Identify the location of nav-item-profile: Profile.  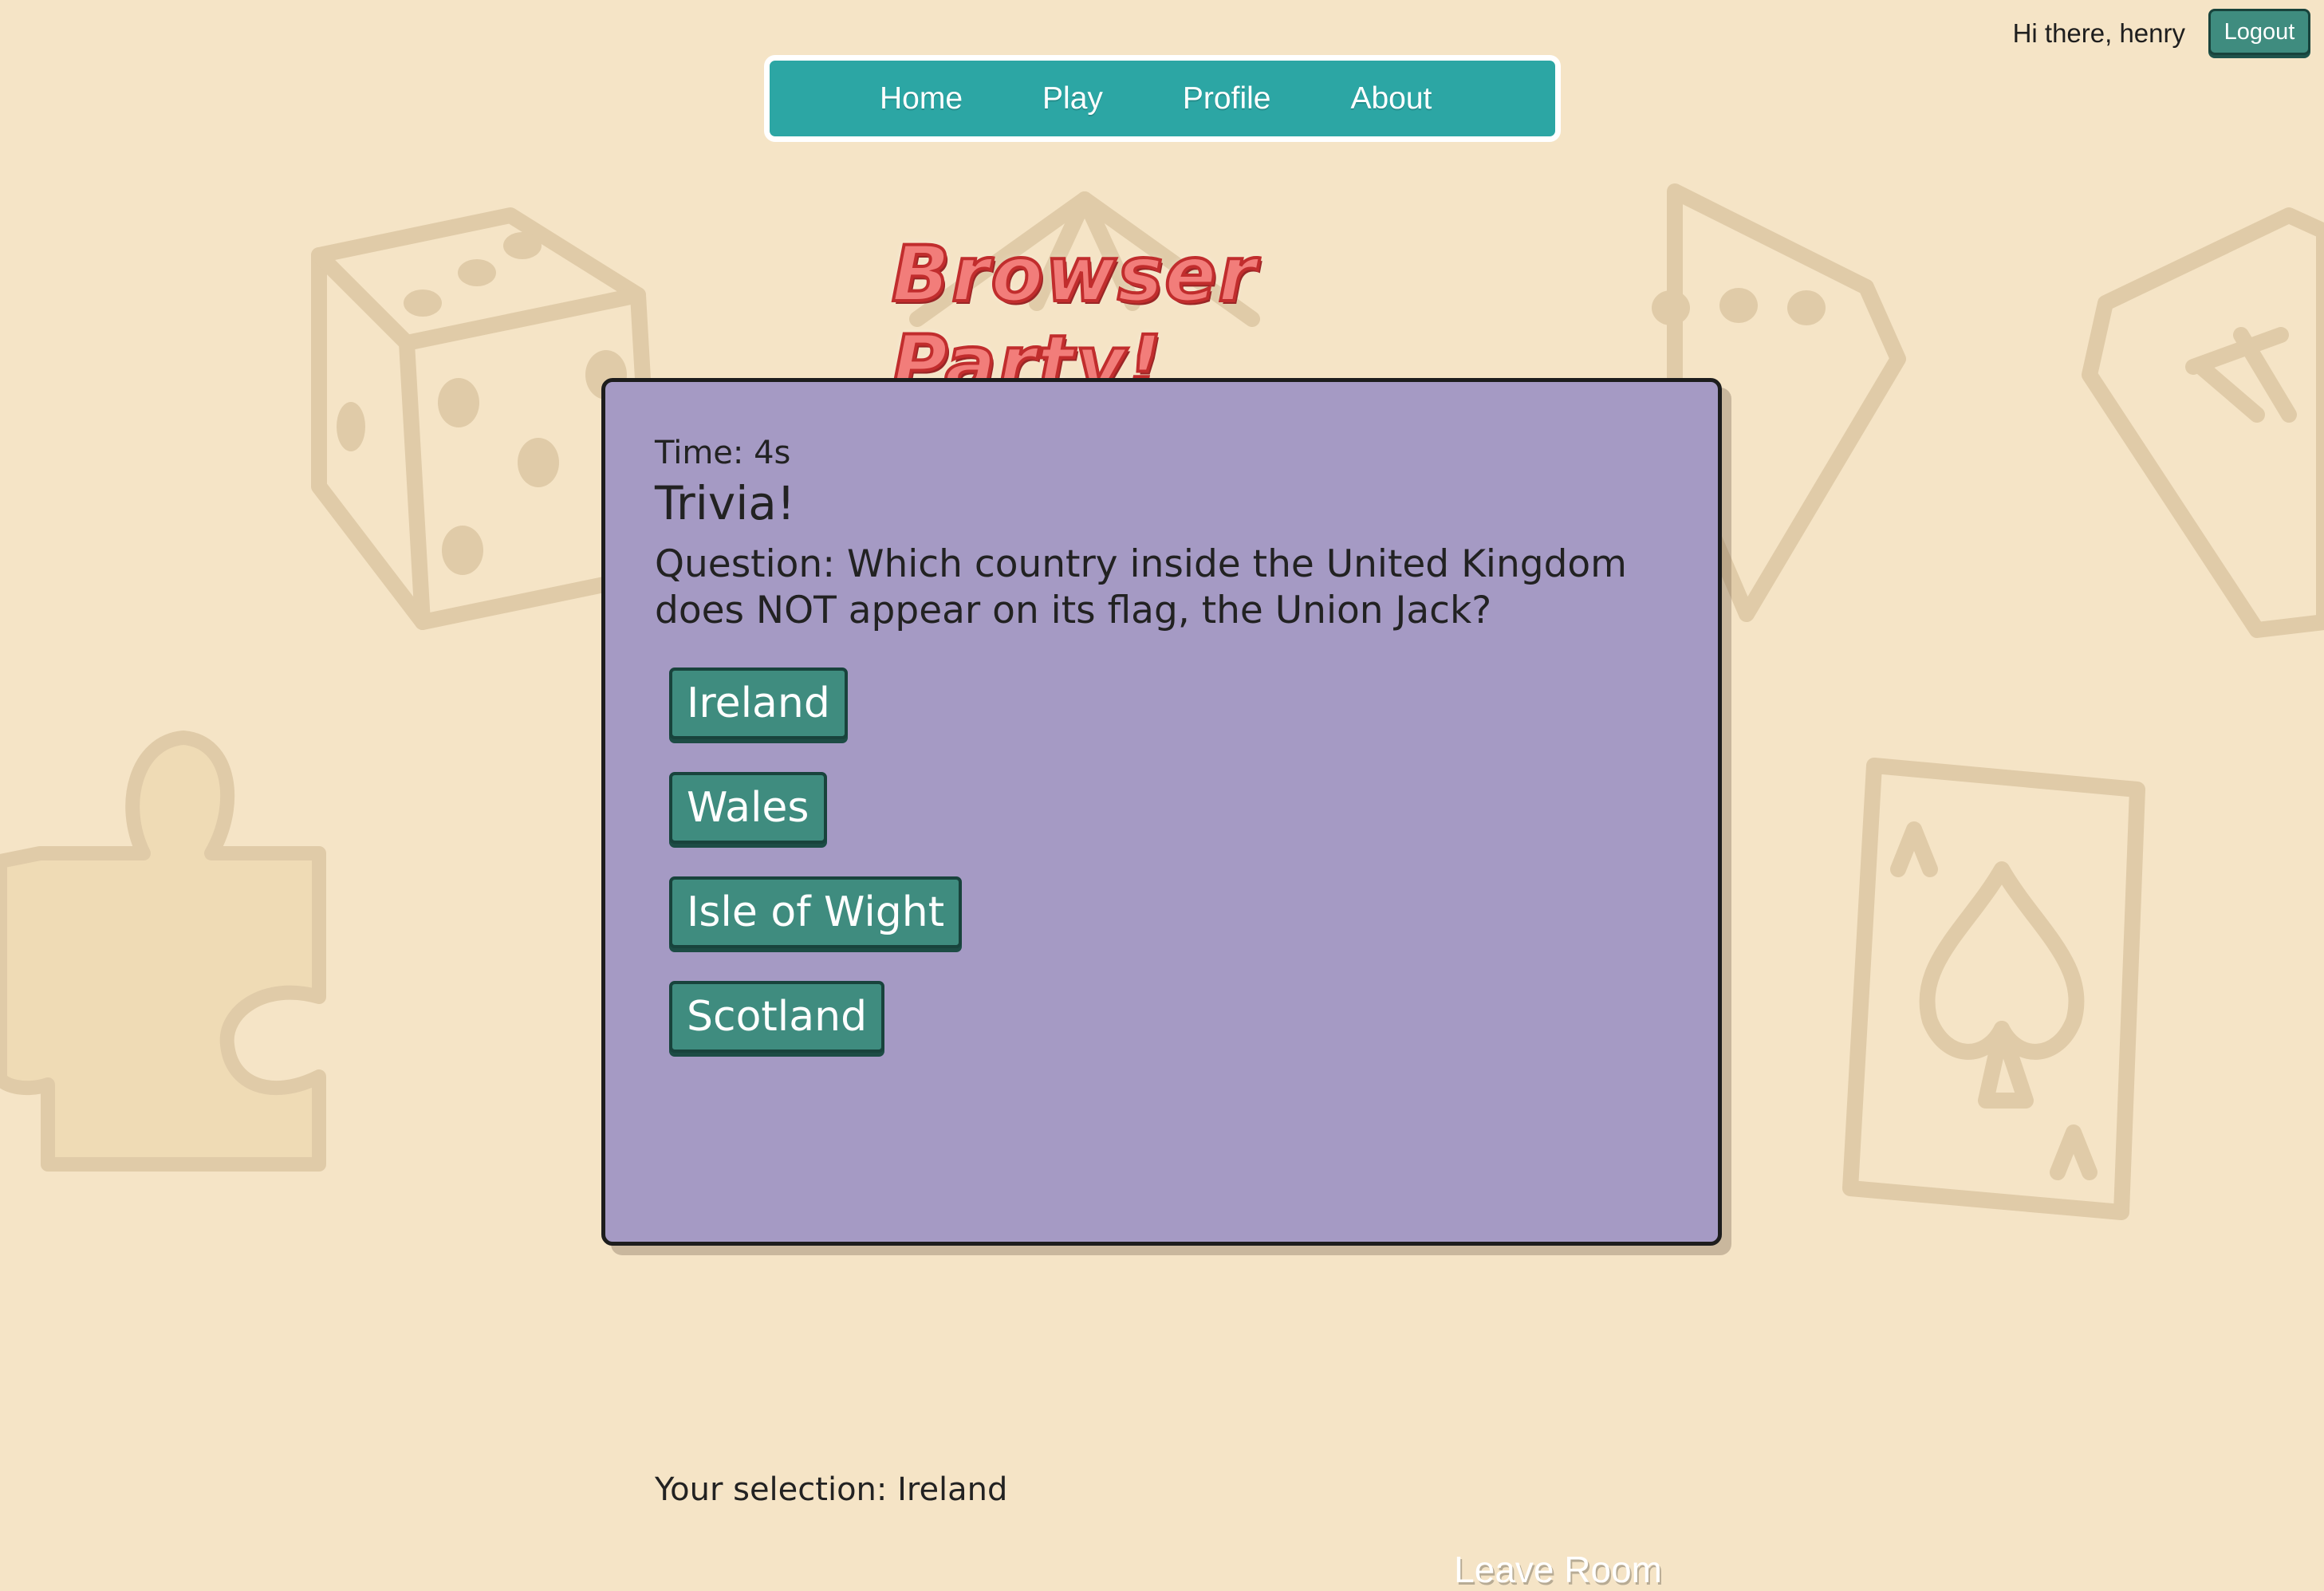
(1227, 98).